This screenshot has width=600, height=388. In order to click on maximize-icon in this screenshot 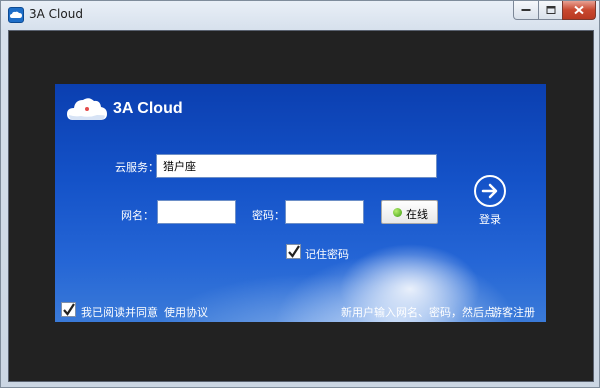, I will do `click(550, 10)`.